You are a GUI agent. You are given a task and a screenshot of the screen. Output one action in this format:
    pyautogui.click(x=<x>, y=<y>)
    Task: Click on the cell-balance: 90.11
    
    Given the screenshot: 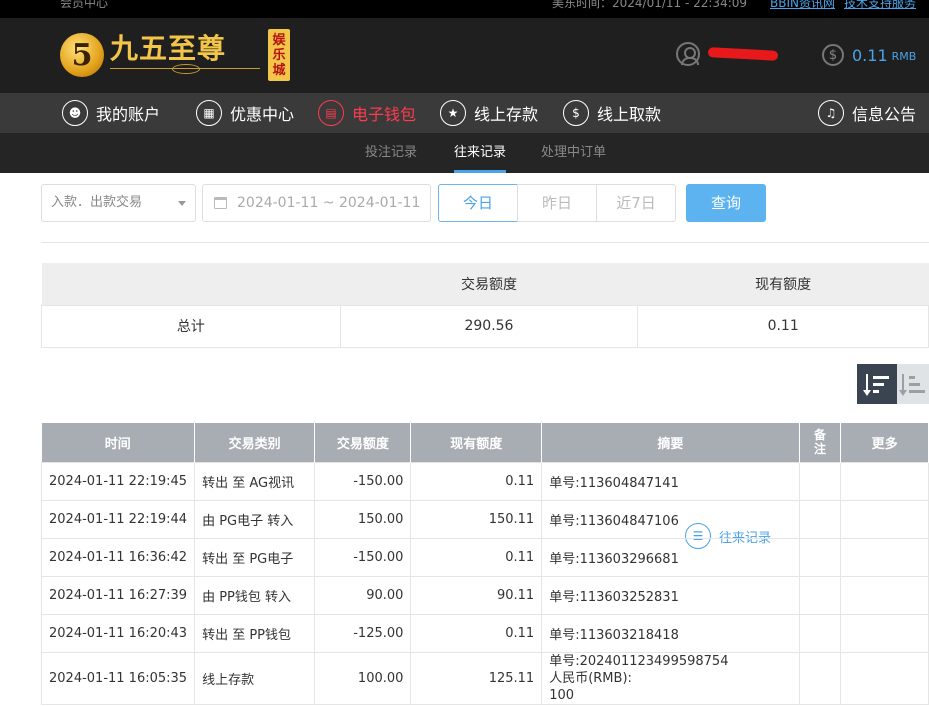 What is the action you would take?
    pyautogui.click(x=476, y=595)
    